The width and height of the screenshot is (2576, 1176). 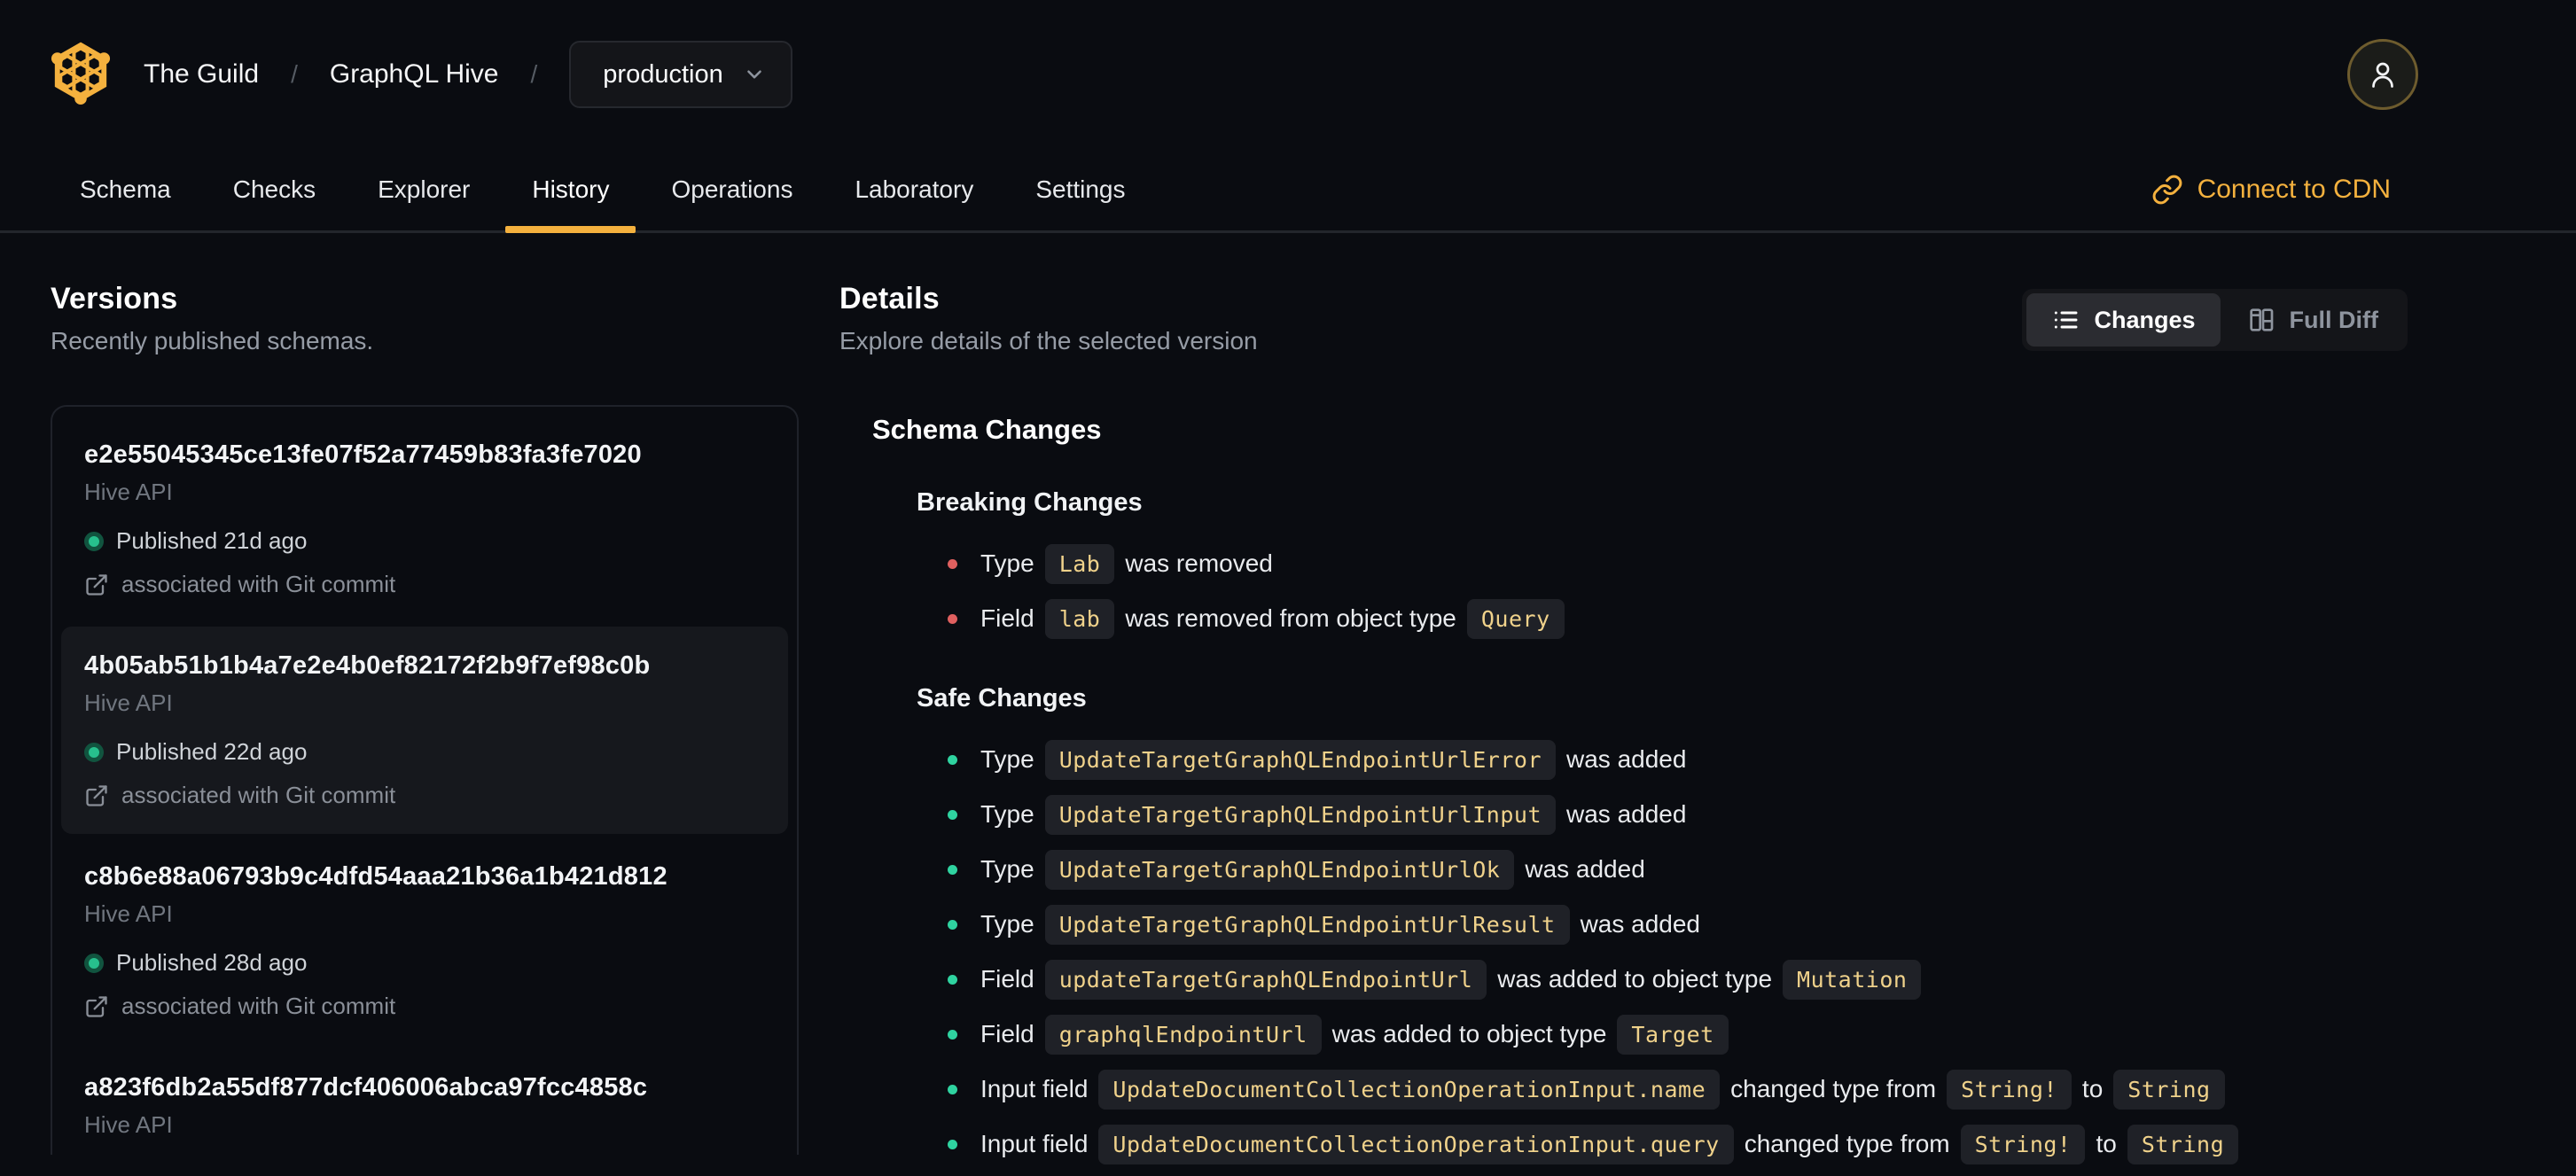 What do you see at coordinates (732, 189) in the screenshot?
I see `tab-operations: Operations` at bounding box center [732, 189].